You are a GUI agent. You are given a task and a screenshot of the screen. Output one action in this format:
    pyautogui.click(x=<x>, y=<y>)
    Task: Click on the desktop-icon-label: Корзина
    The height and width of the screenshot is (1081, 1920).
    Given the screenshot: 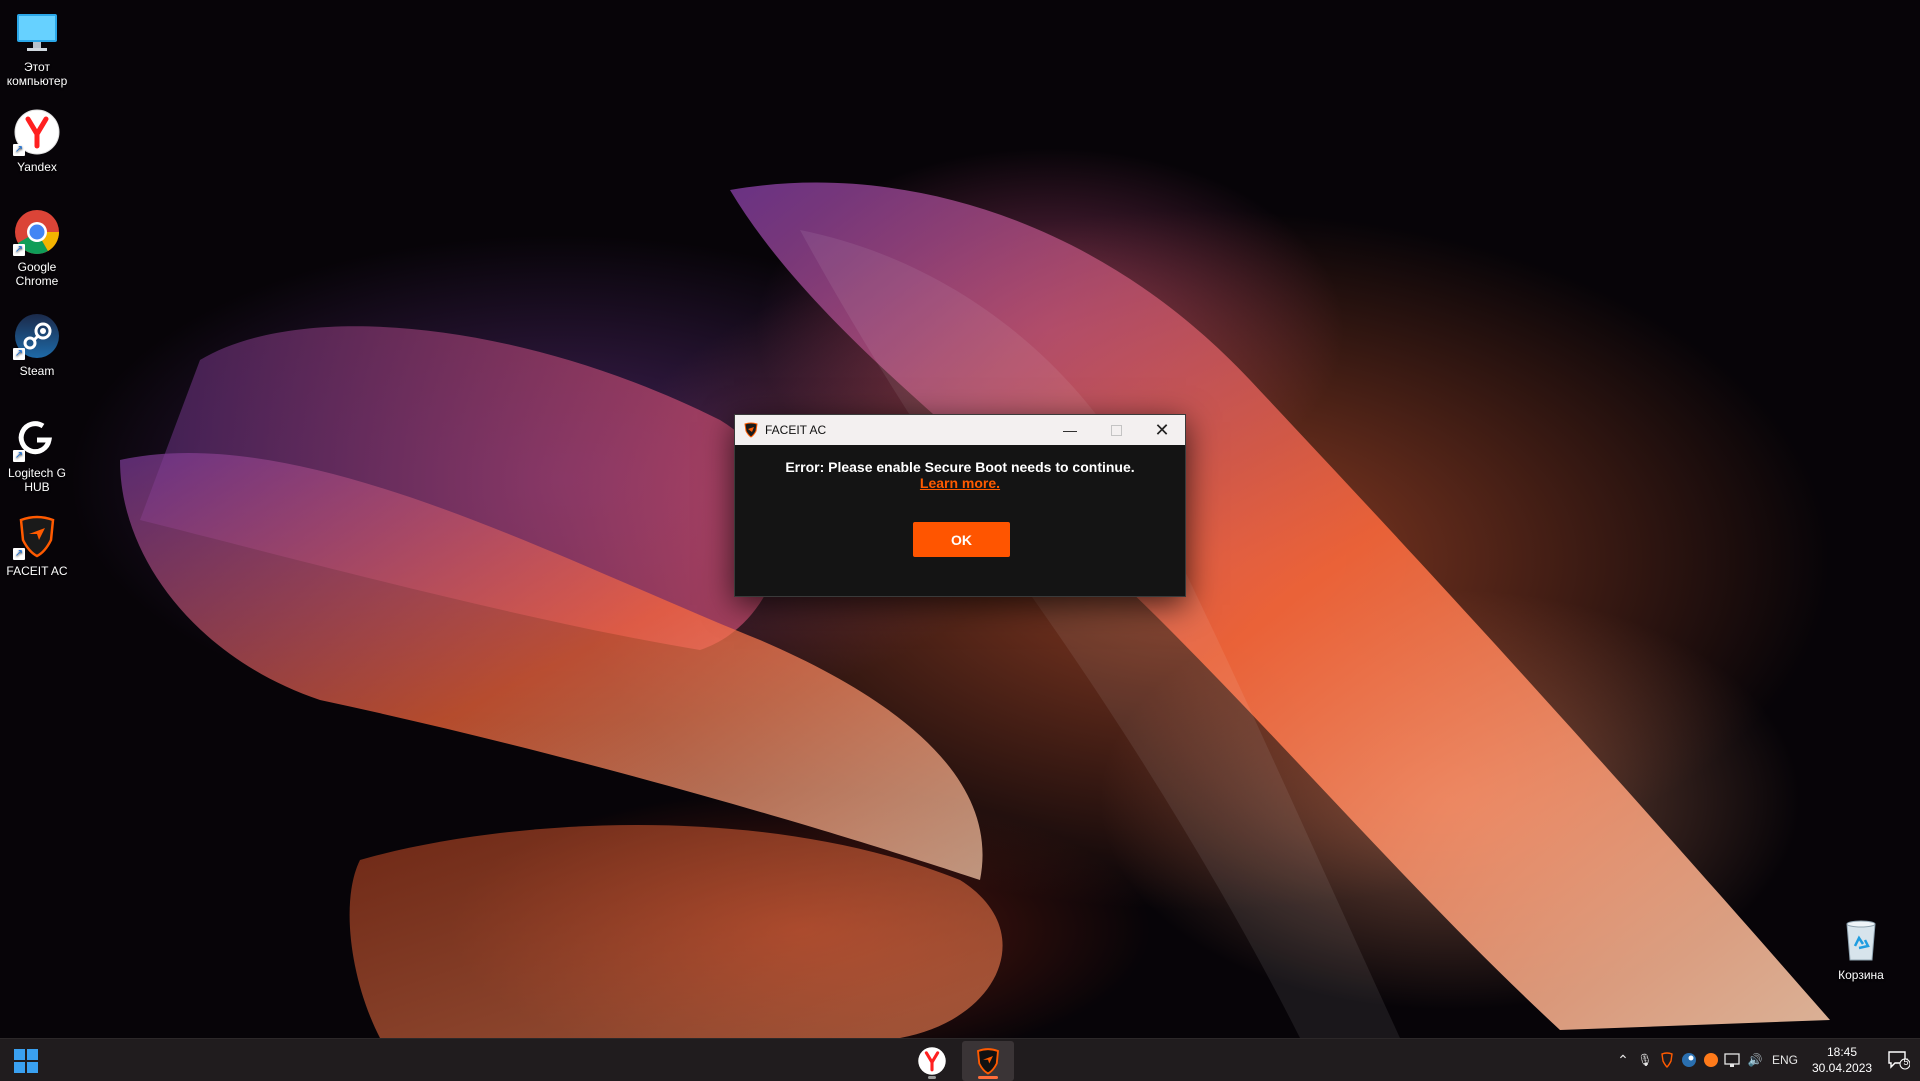 What is the action you would take?
    pyautogui.click(x=1861, y=975)
    